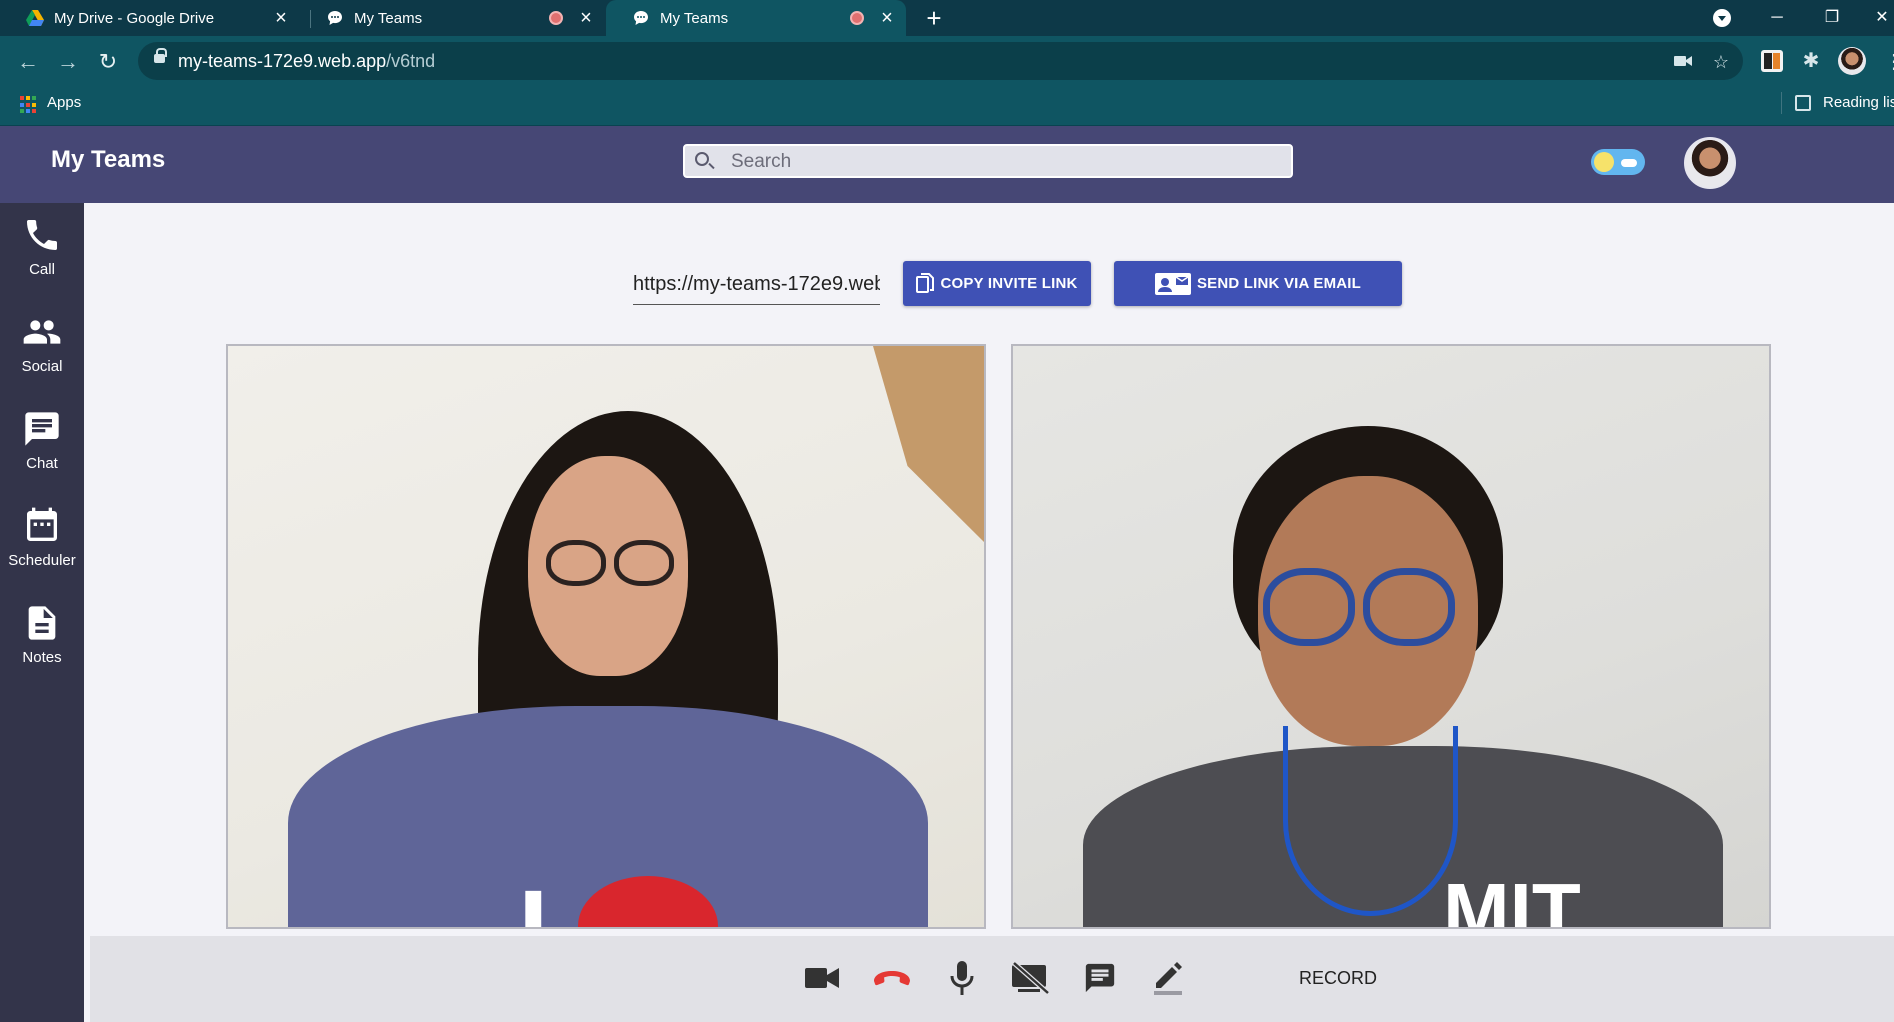 This screenshot has height=1022, width=1894. What do you see at coordinates (42, 429) in the screenshot?
I see `chat-icon` at bounding box center [42, 429].